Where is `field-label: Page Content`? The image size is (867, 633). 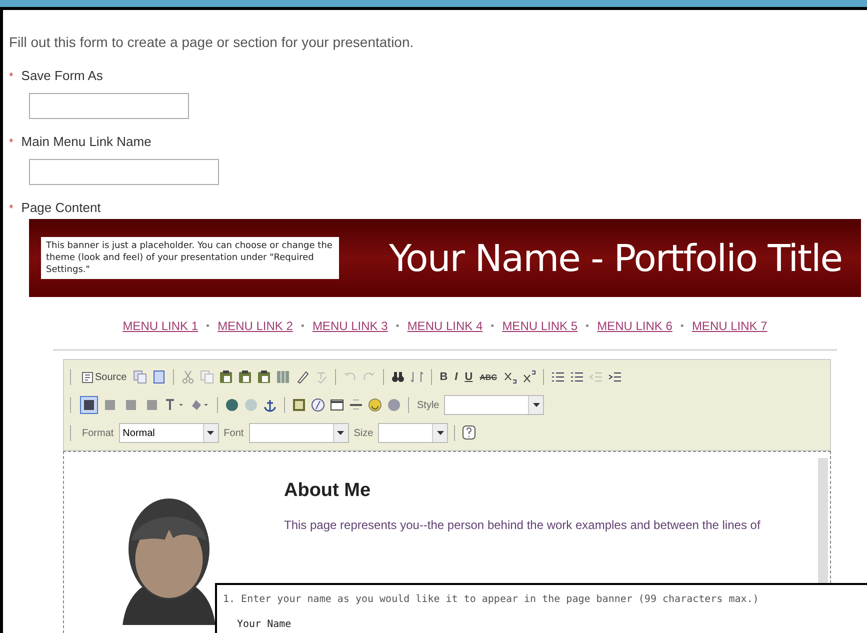 field-label: Page Content is located at coordinates (61, 207).